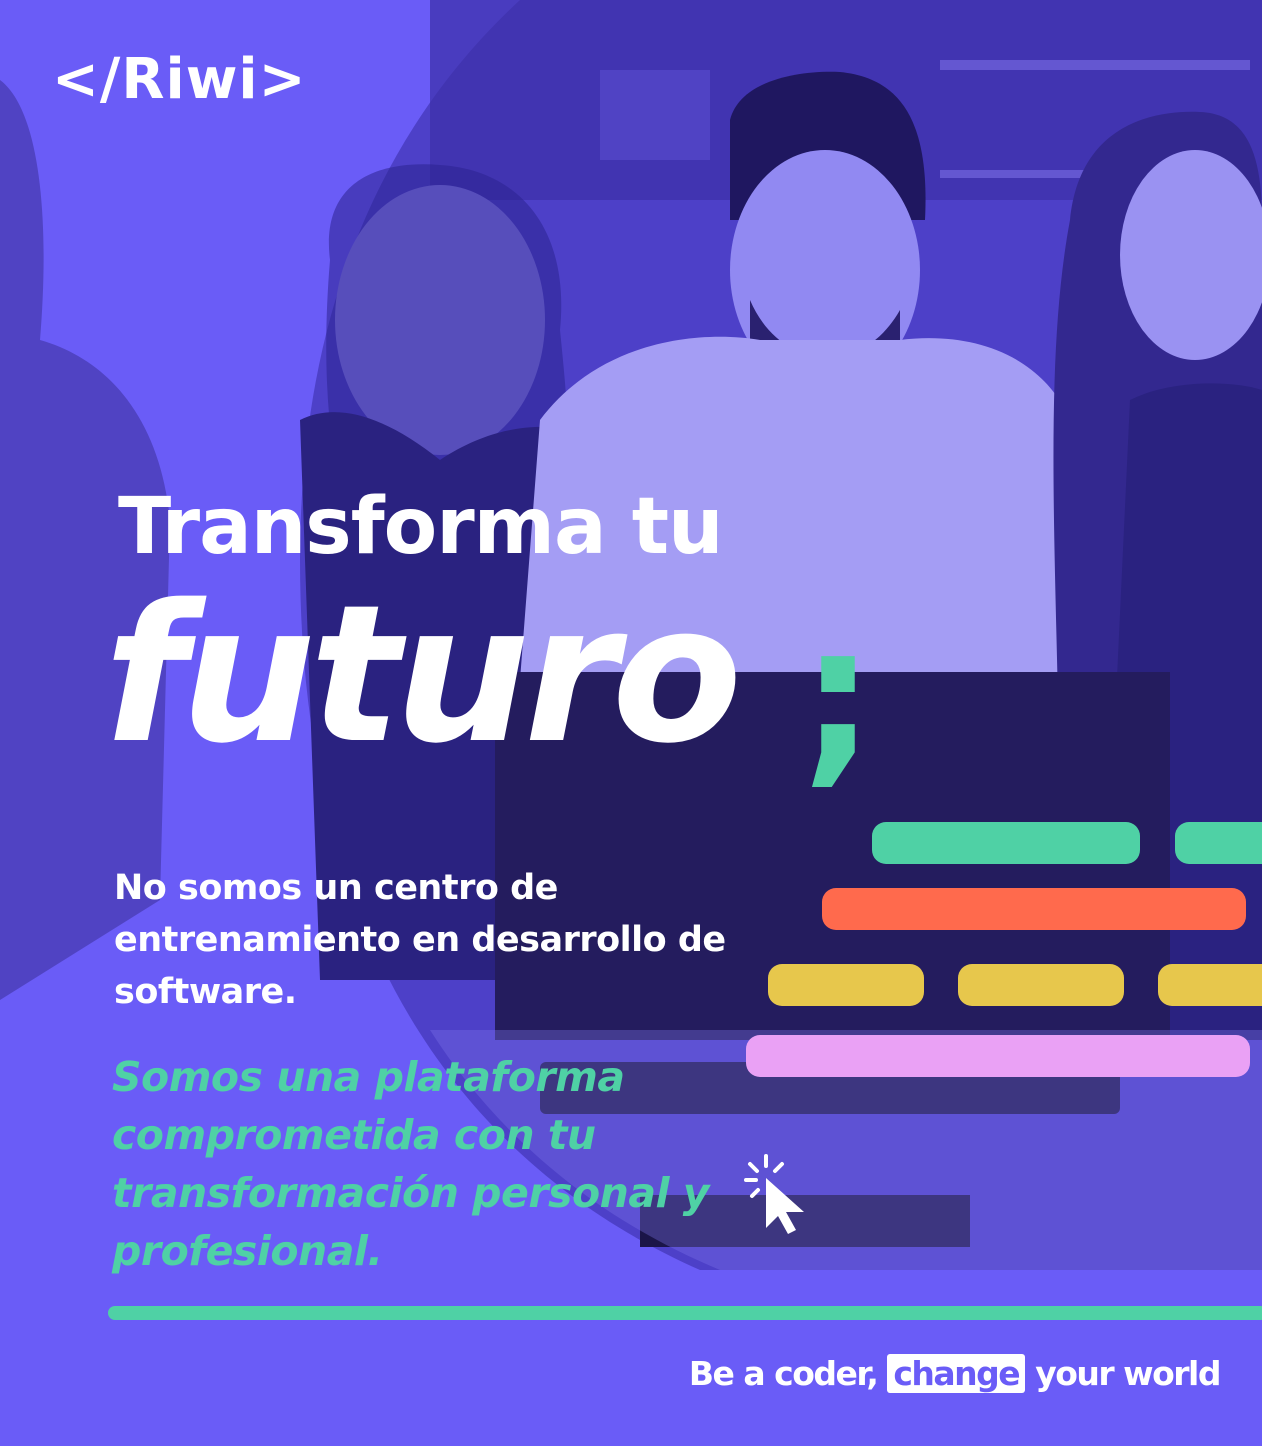 This screenshot has height=1446, width=1262. Describe the element at coordinates (423, 674) in the screenshot. I see `headline-line-2: futuro` at that location.